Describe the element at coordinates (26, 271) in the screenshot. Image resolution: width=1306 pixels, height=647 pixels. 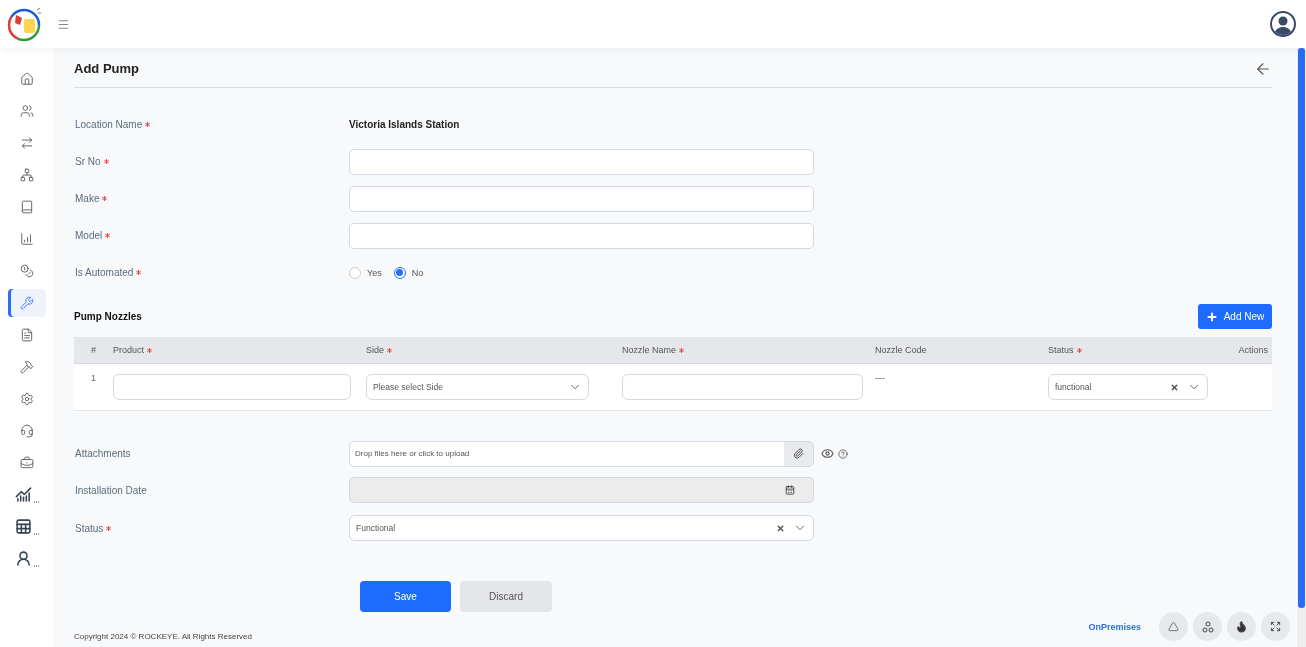
I see `coins-icon` at that location.